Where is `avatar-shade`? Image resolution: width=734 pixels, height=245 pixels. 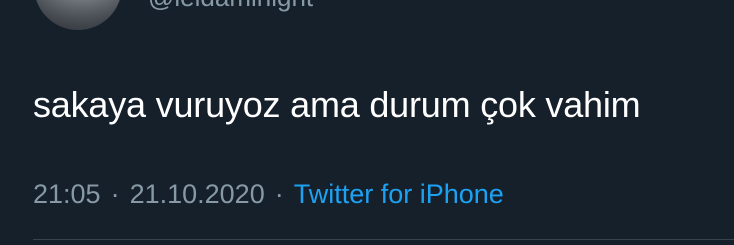 avatar-shade is located at coordinates (78, 15).